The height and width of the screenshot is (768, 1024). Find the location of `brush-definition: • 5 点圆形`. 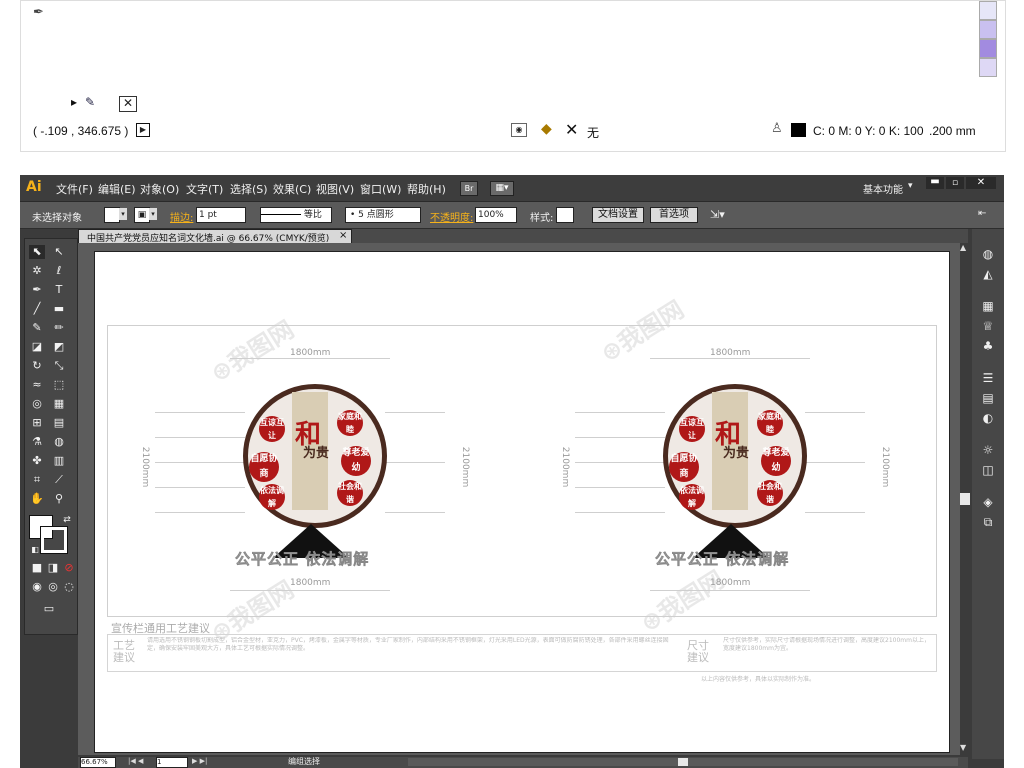

brush-definition: • 5 点圆形 is located at coordinates (383, 215).